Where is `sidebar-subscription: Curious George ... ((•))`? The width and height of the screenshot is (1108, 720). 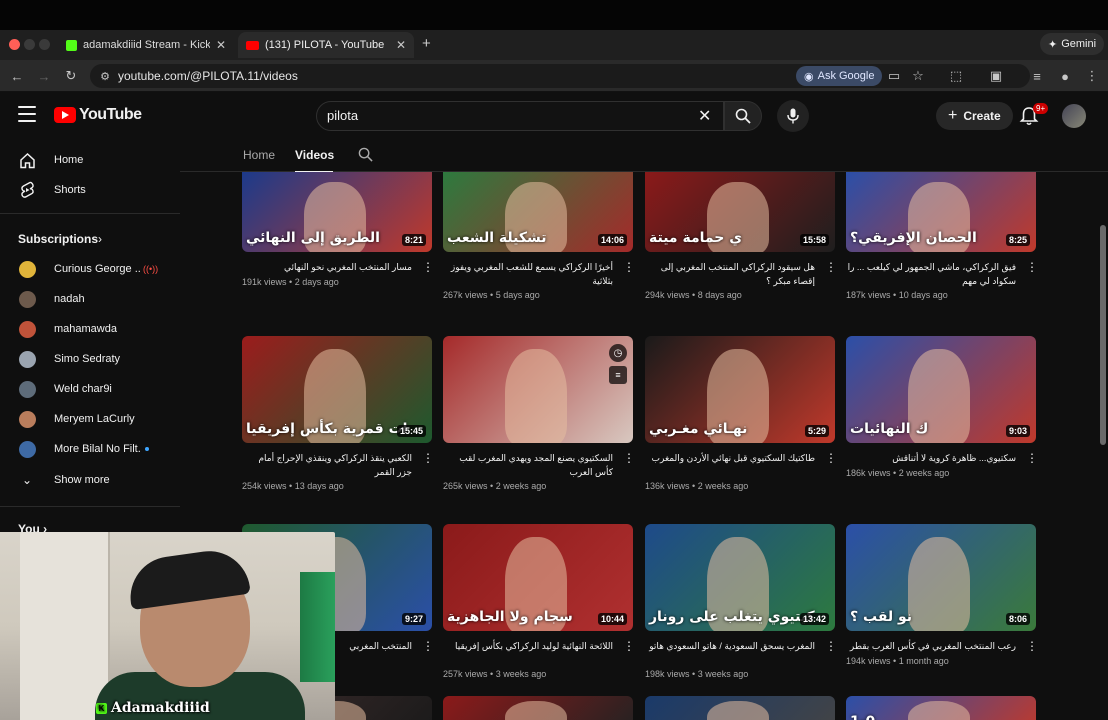 sidebar-subscription: Curious George ... ((•)) is located at coordinates (85, 269).